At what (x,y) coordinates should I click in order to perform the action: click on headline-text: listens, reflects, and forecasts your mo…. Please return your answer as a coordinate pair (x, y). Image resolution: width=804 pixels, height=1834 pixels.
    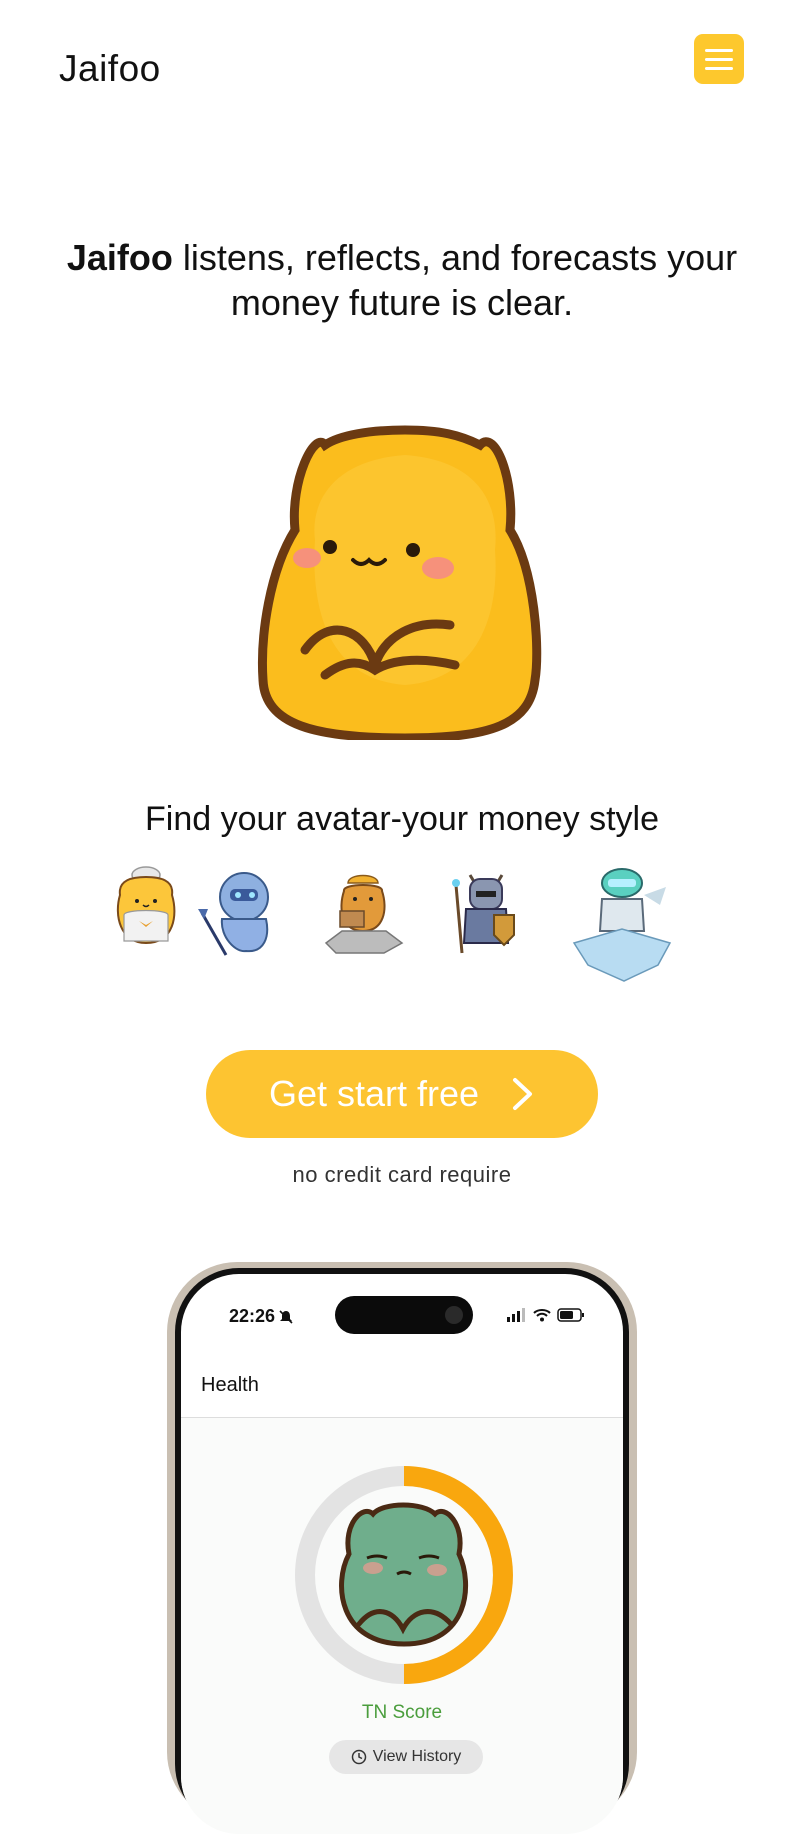
    Looking at the image, I should click on (455, 280).